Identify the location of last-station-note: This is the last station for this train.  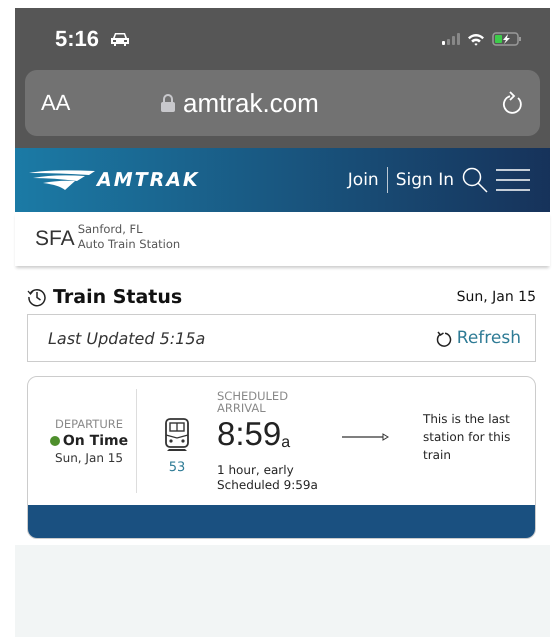
(467, 437).